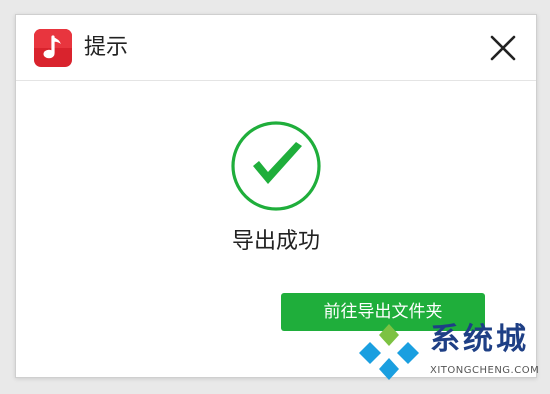  What do you see at coordinates (53, 48) in the screenshot?
I see `music-note-icon` at bounding box center [53, 48].